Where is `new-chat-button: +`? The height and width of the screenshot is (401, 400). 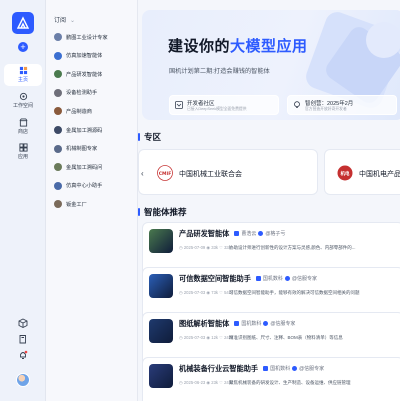
new-chat-button: + is located at coordinates (23, 47).